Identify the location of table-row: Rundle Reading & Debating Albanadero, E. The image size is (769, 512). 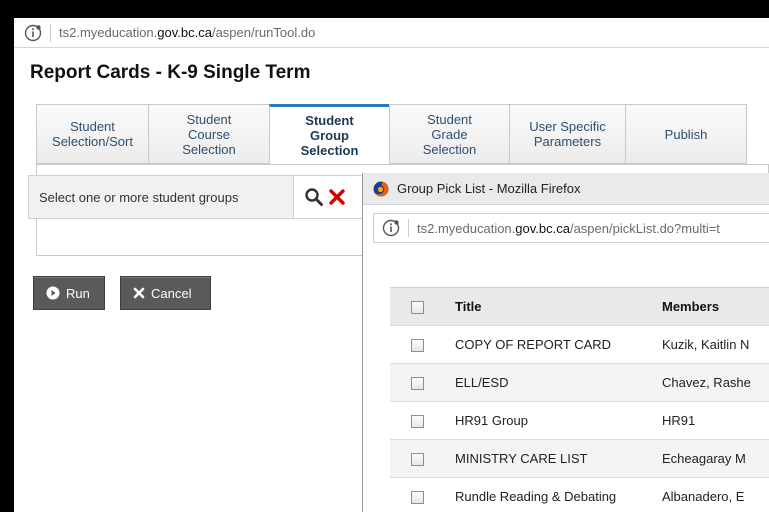
(579, 494).